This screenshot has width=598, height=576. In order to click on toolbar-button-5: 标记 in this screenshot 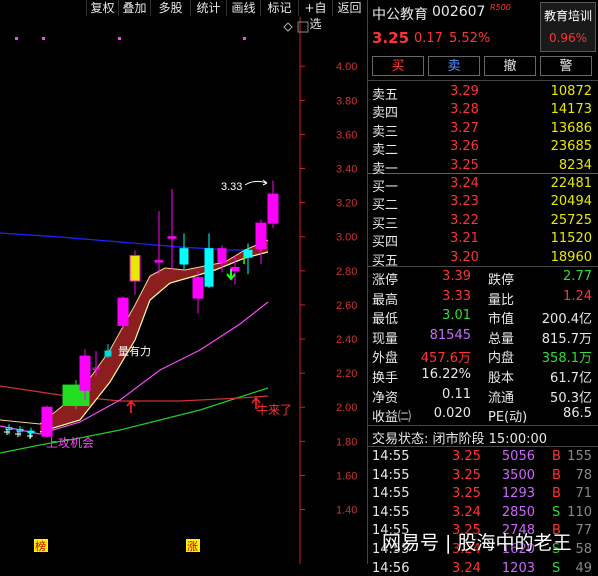, I will do `click(279, 8)`.